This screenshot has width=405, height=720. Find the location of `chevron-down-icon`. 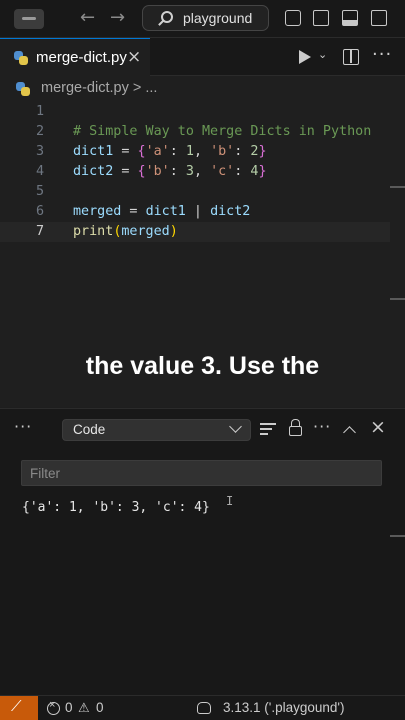

chevron-down-icon is located at coordinates (235, 426).